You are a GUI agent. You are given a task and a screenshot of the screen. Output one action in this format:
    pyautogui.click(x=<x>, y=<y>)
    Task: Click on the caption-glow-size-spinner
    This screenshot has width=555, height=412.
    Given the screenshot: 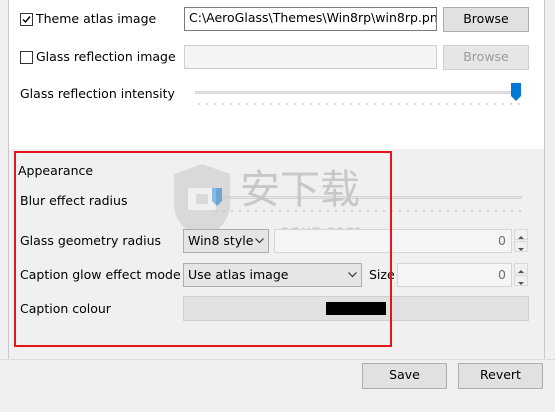 What is the action you would take?
    pyautogui.click(x=521, y=275)
    